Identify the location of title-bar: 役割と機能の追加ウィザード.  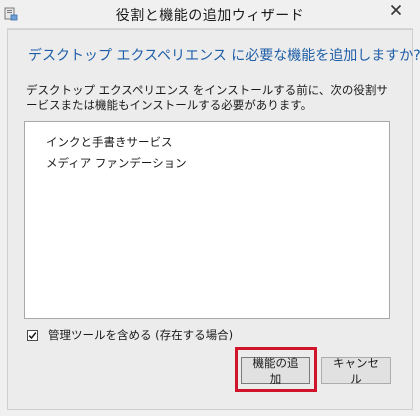
(210, 14).